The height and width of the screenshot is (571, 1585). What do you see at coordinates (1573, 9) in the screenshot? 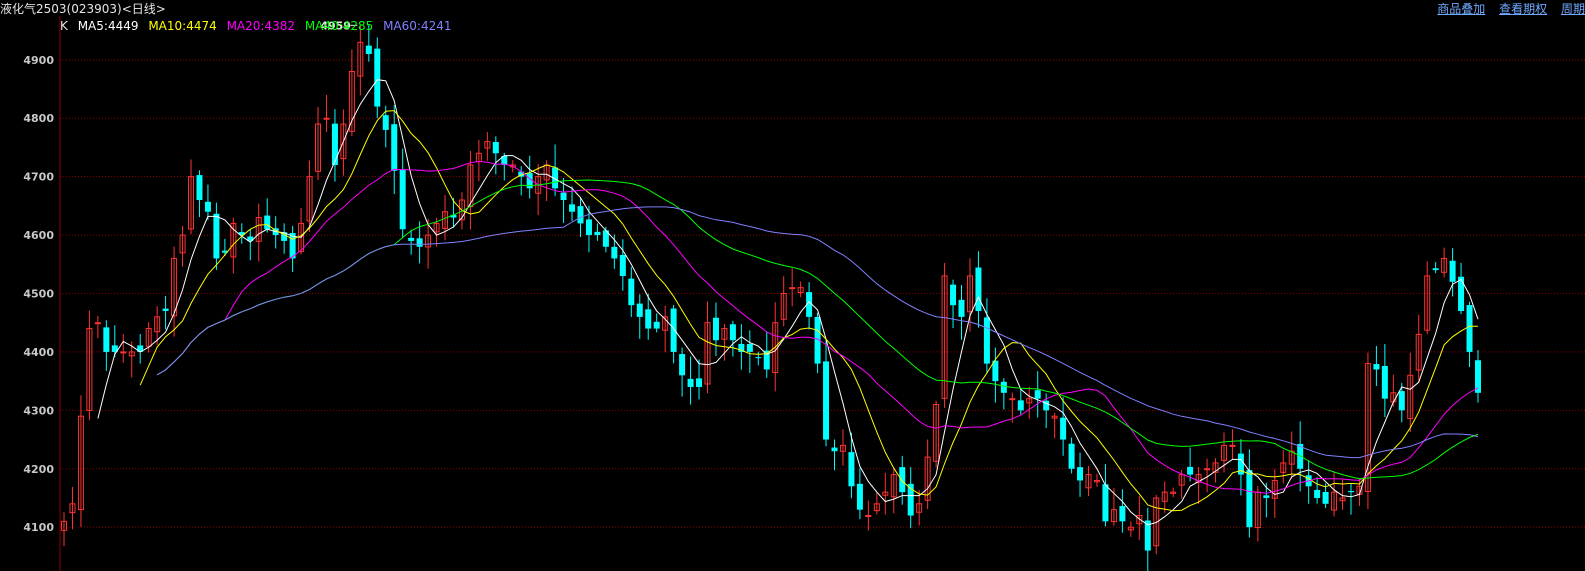
I see `period-link: 周期` at bounding box center [1573, 9].